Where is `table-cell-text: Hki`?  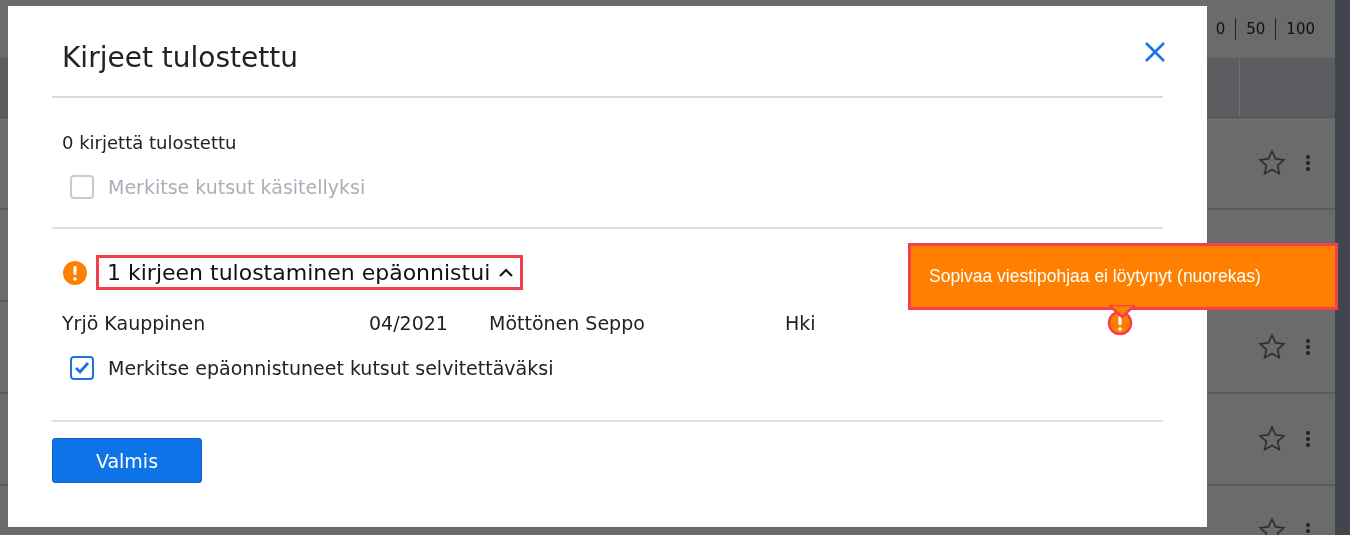 table-cell-text: Hki is located at coordinates (801, 323).